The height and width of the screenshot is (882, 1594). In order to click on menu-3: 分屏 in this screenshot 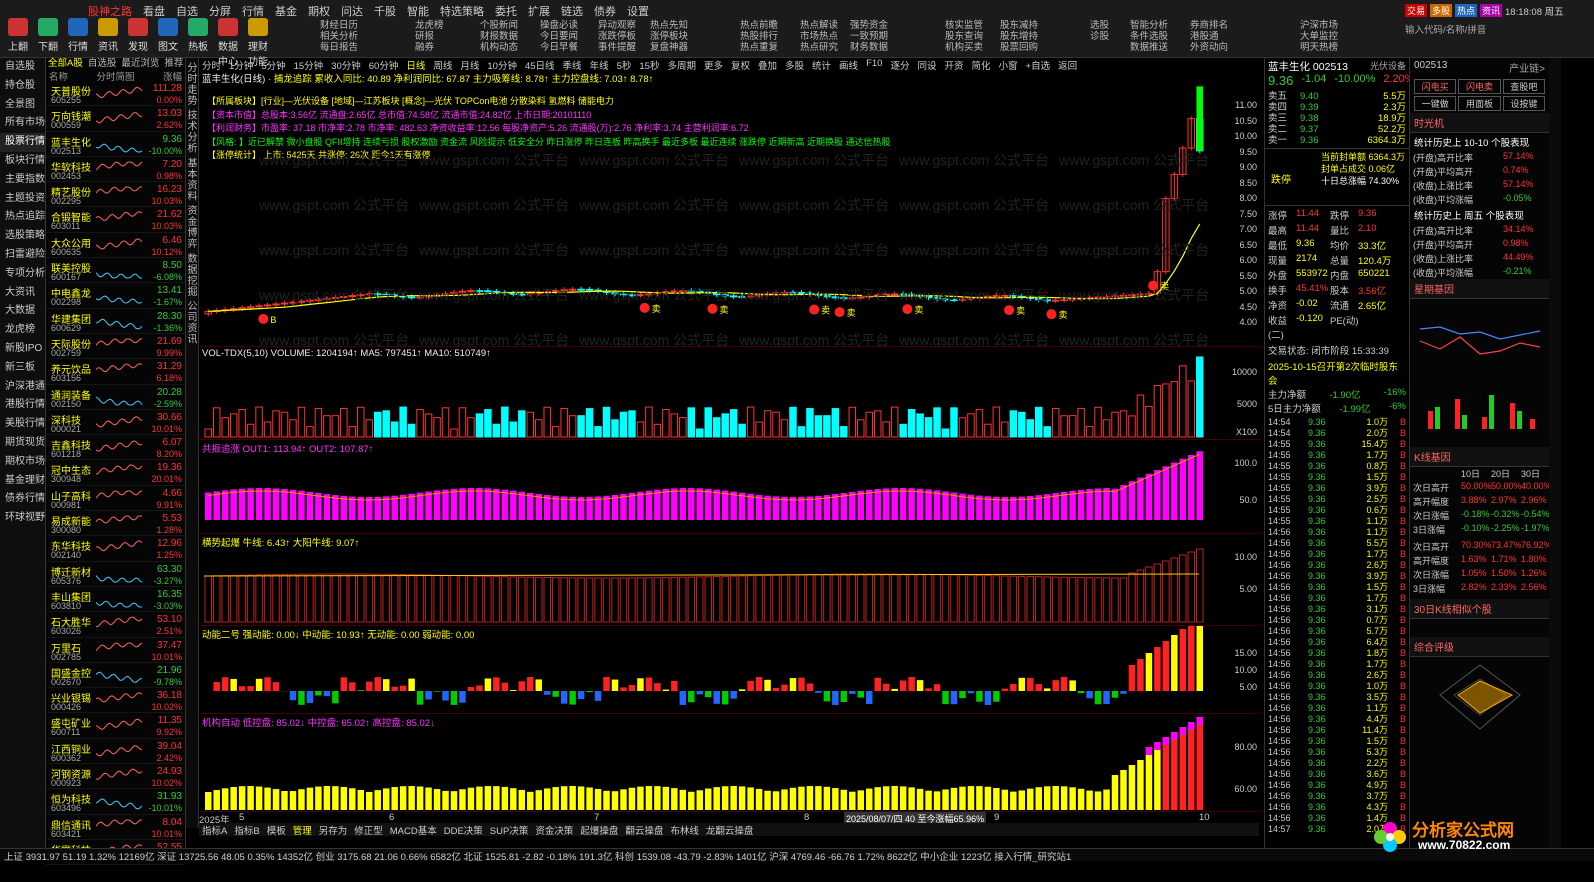, I will do `click(220, 11)`.